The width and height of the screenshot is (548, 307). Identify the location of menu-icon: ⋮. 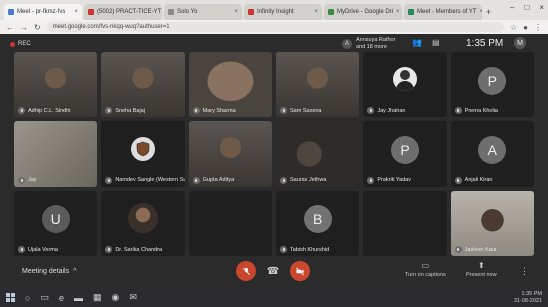
(538, 27).